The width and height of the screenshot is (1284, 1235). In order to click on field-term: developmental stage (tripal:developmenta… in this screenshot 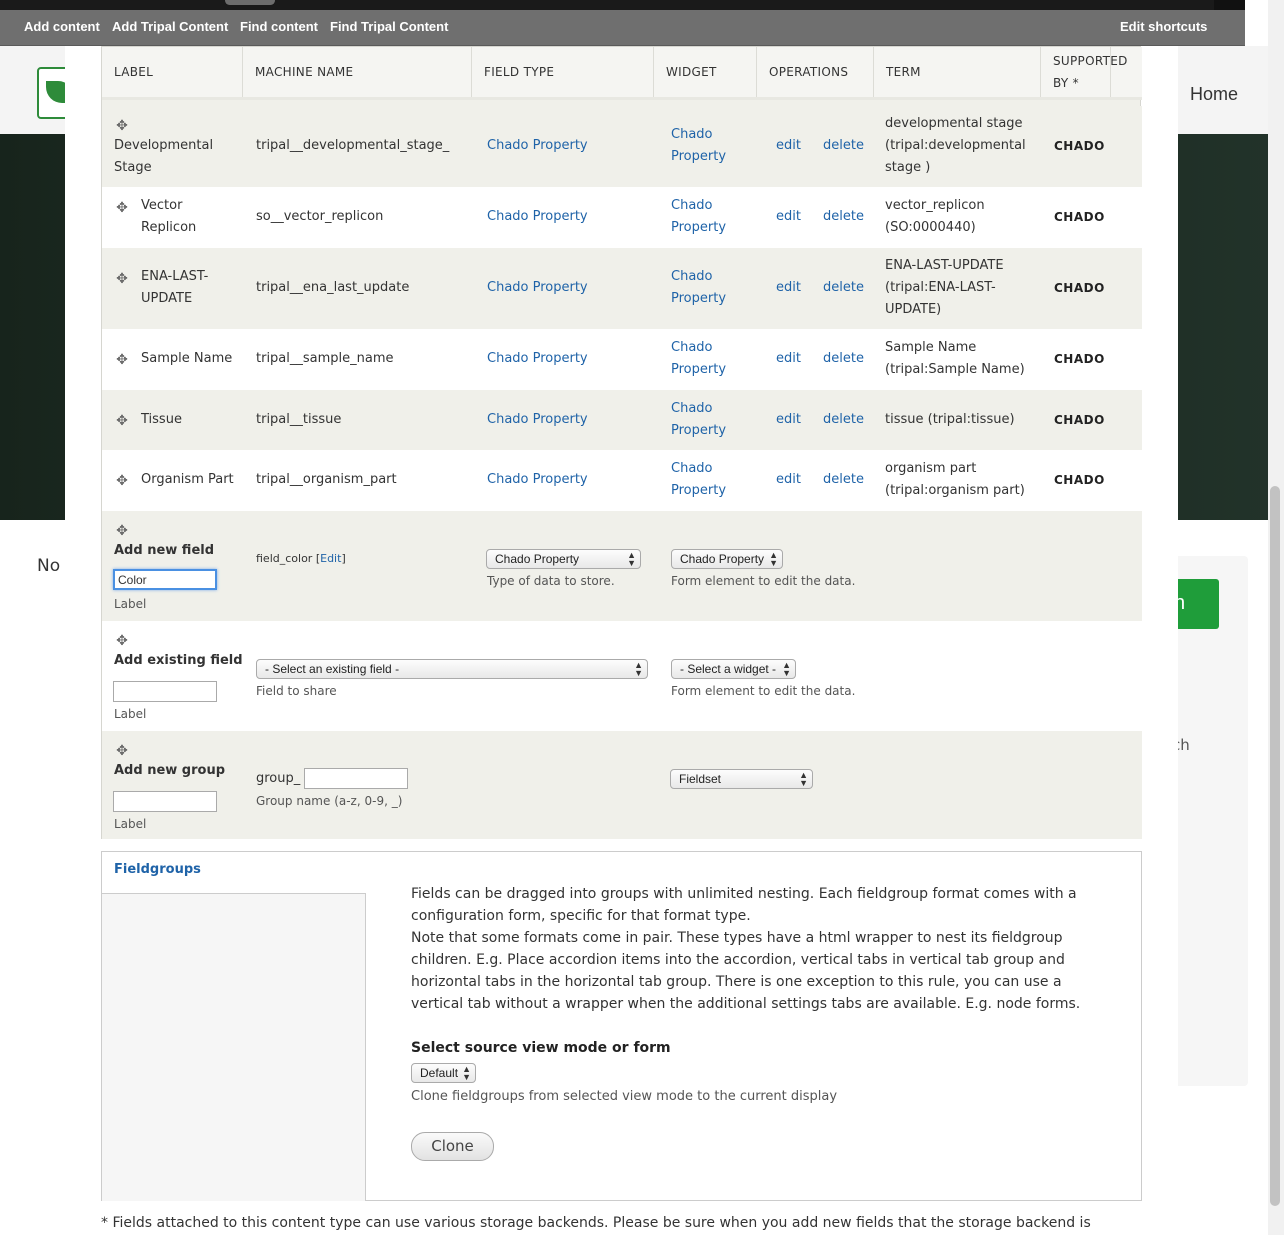, I will do `click(955, 145)`.